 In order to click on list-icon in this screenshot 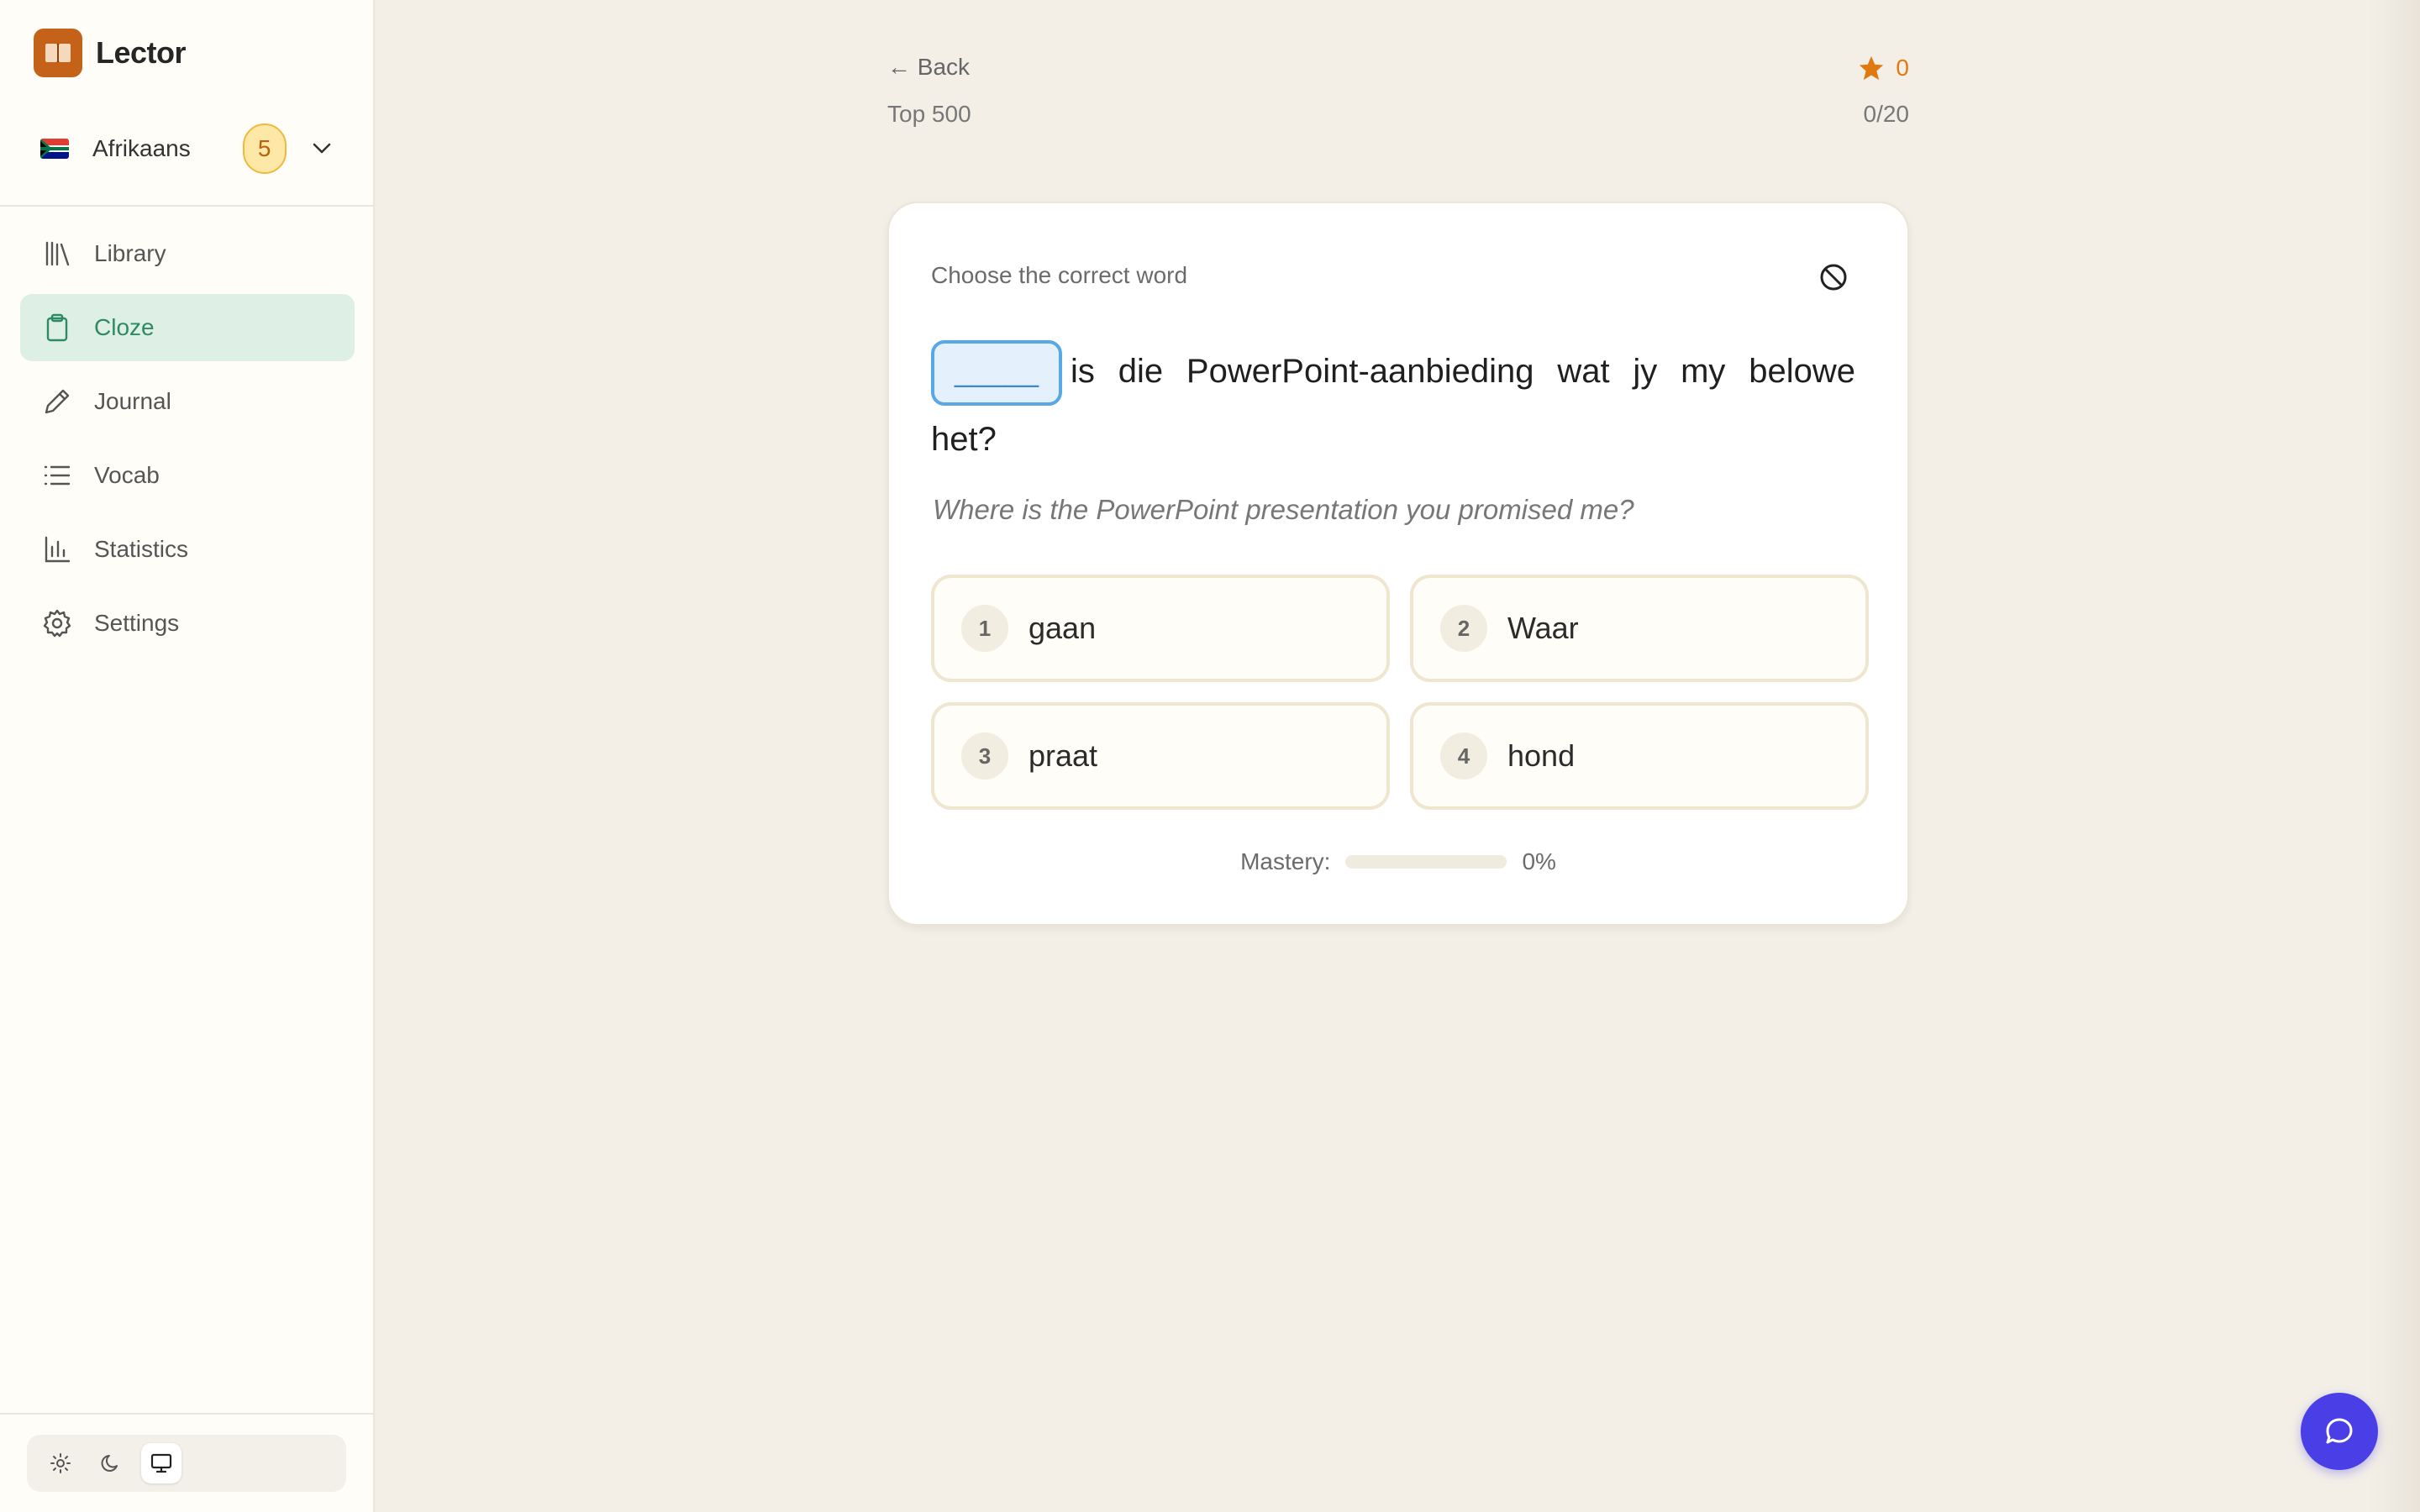, I will do `click(57, 475)`.